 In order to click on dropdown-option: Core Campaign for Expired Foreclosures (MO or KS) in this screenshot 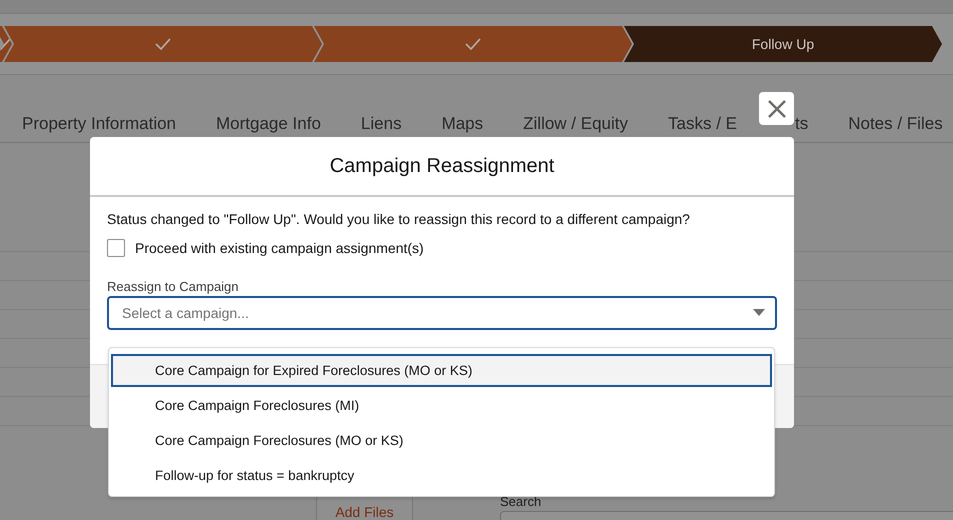, I will do `click(441, 370)`.